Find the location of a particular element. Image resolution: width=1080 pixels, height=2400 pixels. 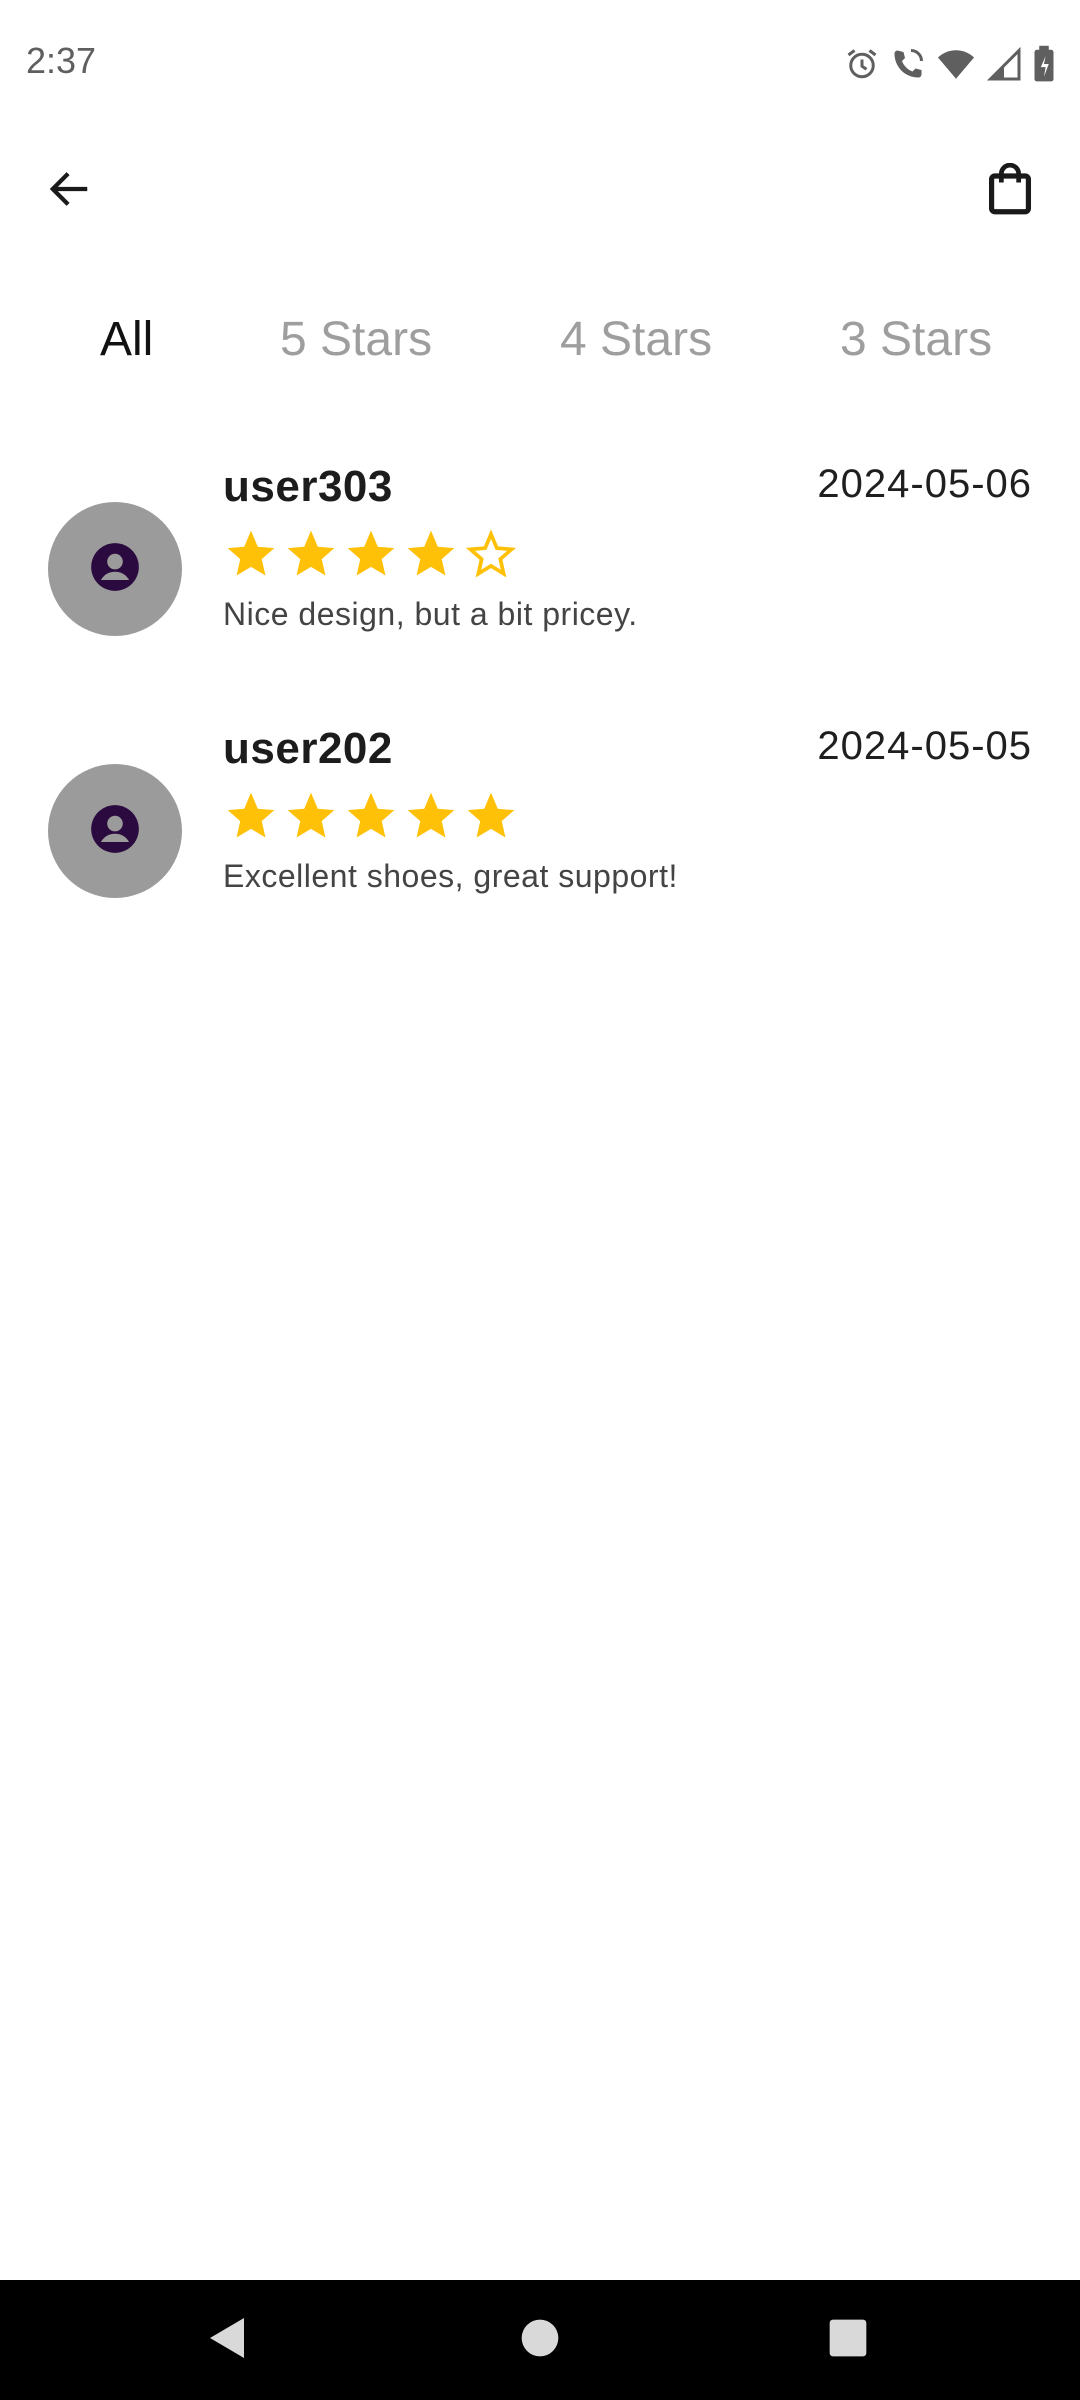

review-date: 2024-05-06 is located at coordinates (924, 484).